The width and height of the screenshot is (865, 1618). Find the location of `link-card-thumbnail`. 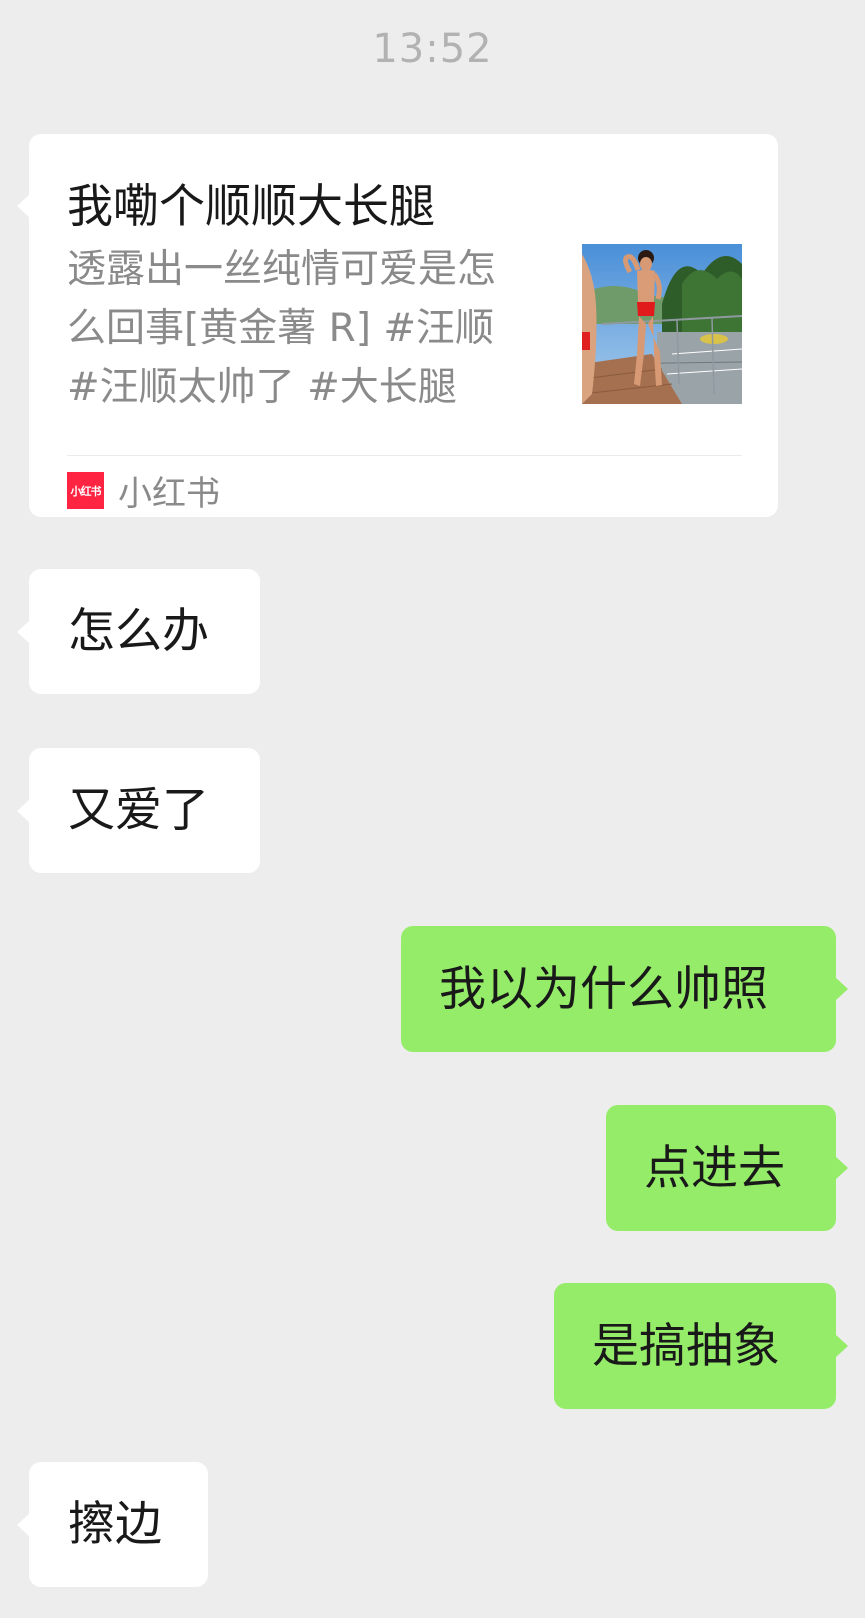

link-card-thumbnail is located at coordinates (662, 324).